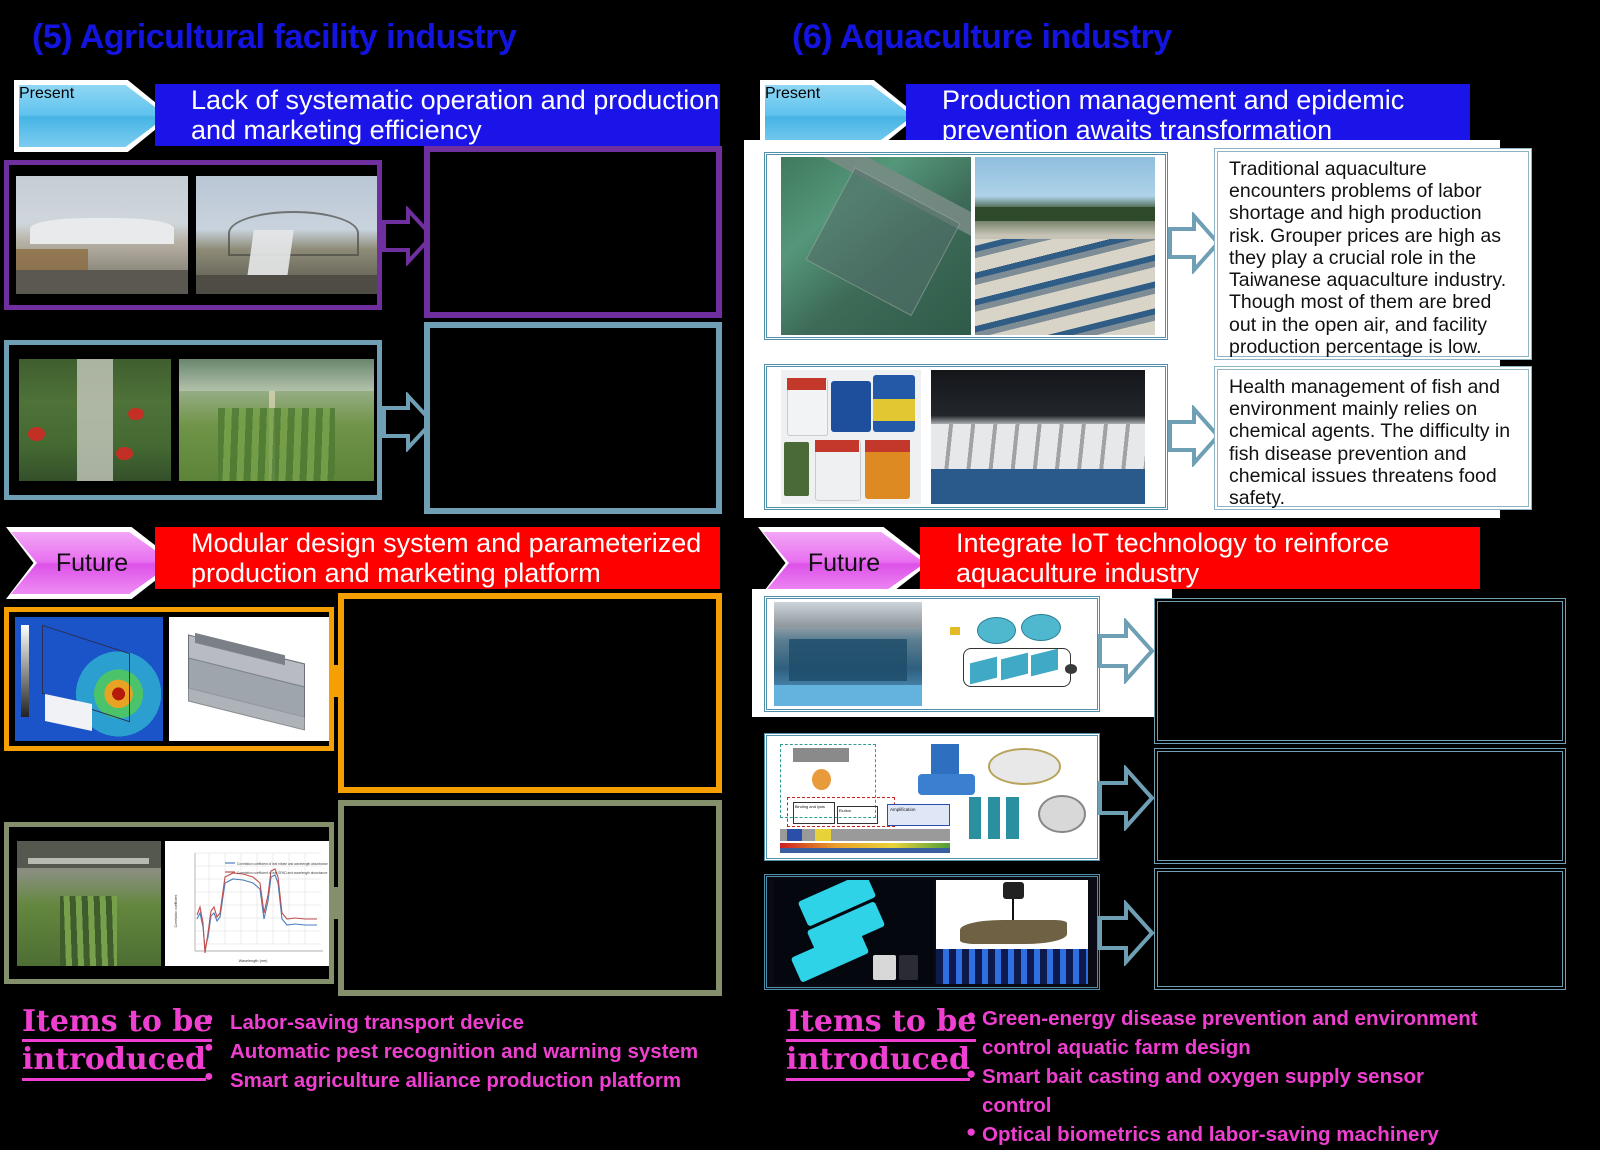 This screenshot has width=1600, height=1150. I want to click on right-items-label-line1: Items to be, so click(881, 1023).